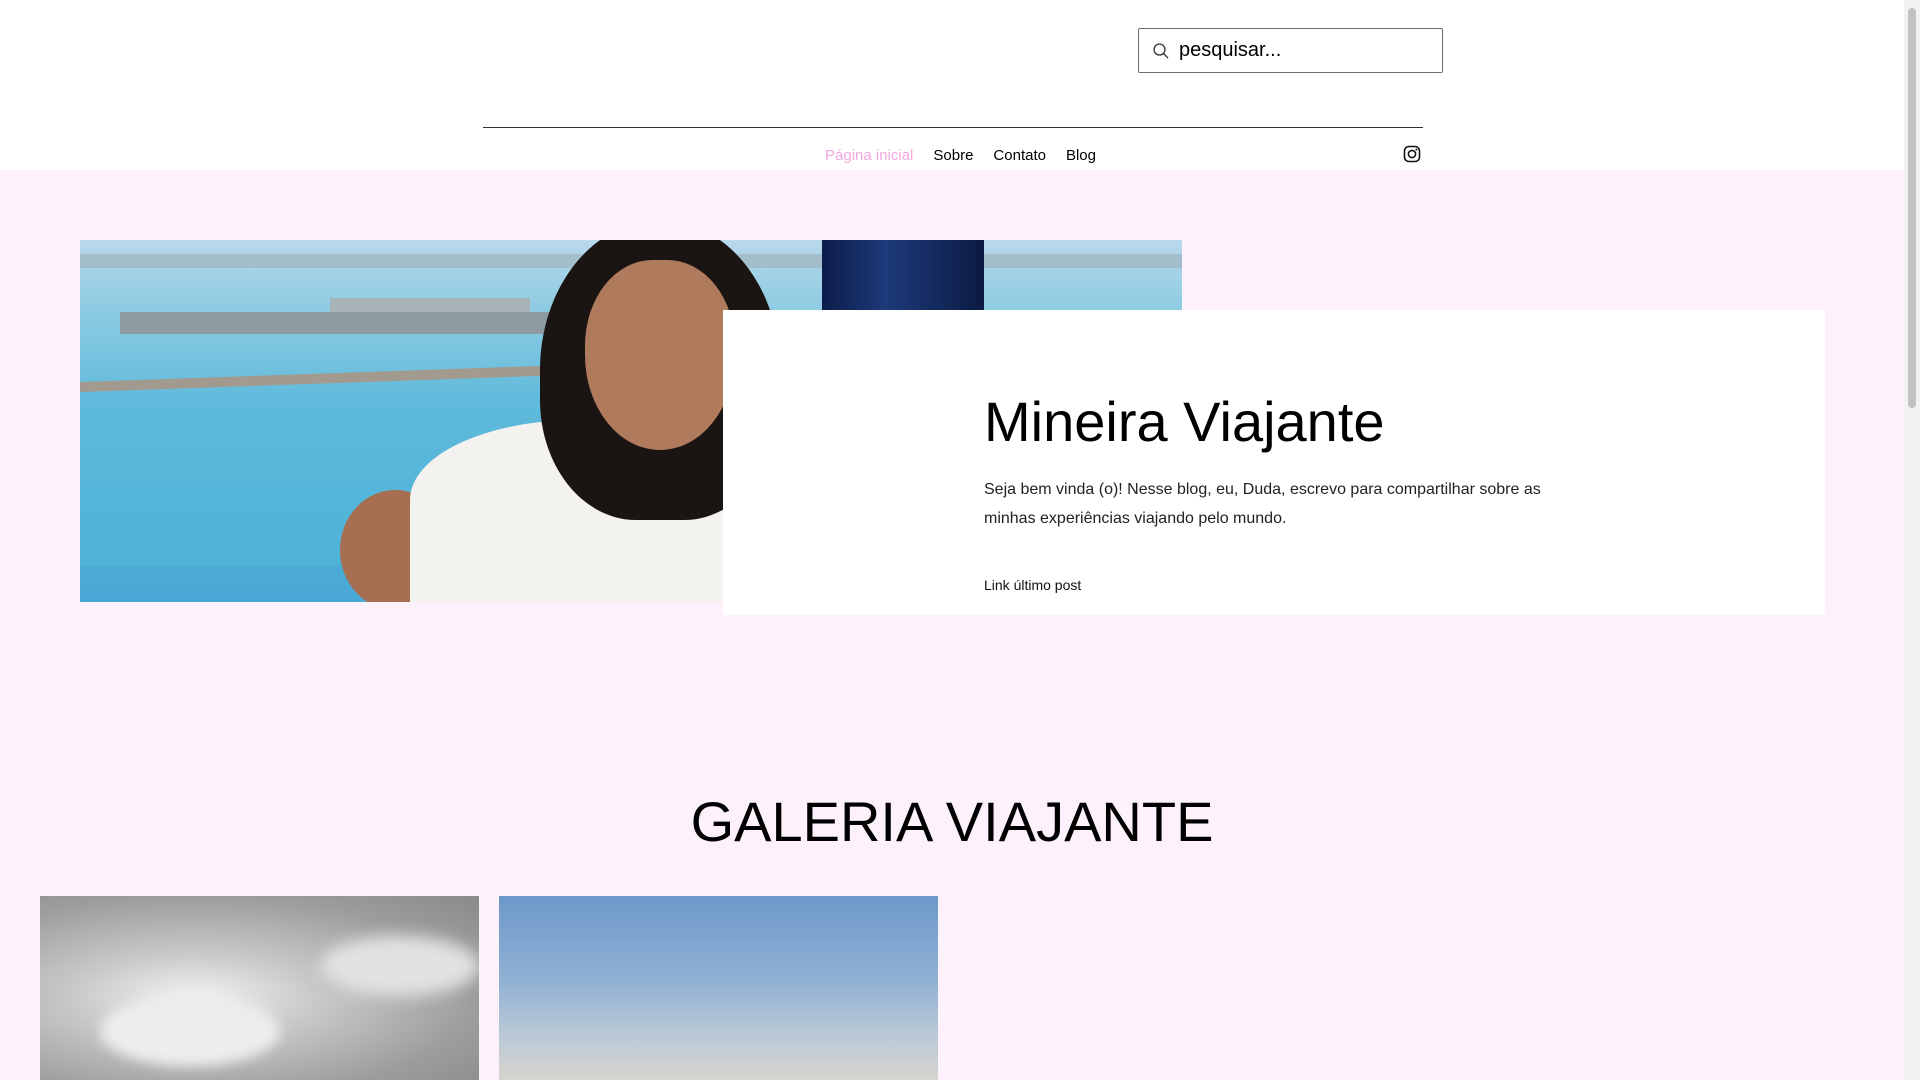 The height and width of the screenshot is (1080, 1920). I want to click on main-nav: Página inicial Sobre Contato Blog, so click(960, 156).